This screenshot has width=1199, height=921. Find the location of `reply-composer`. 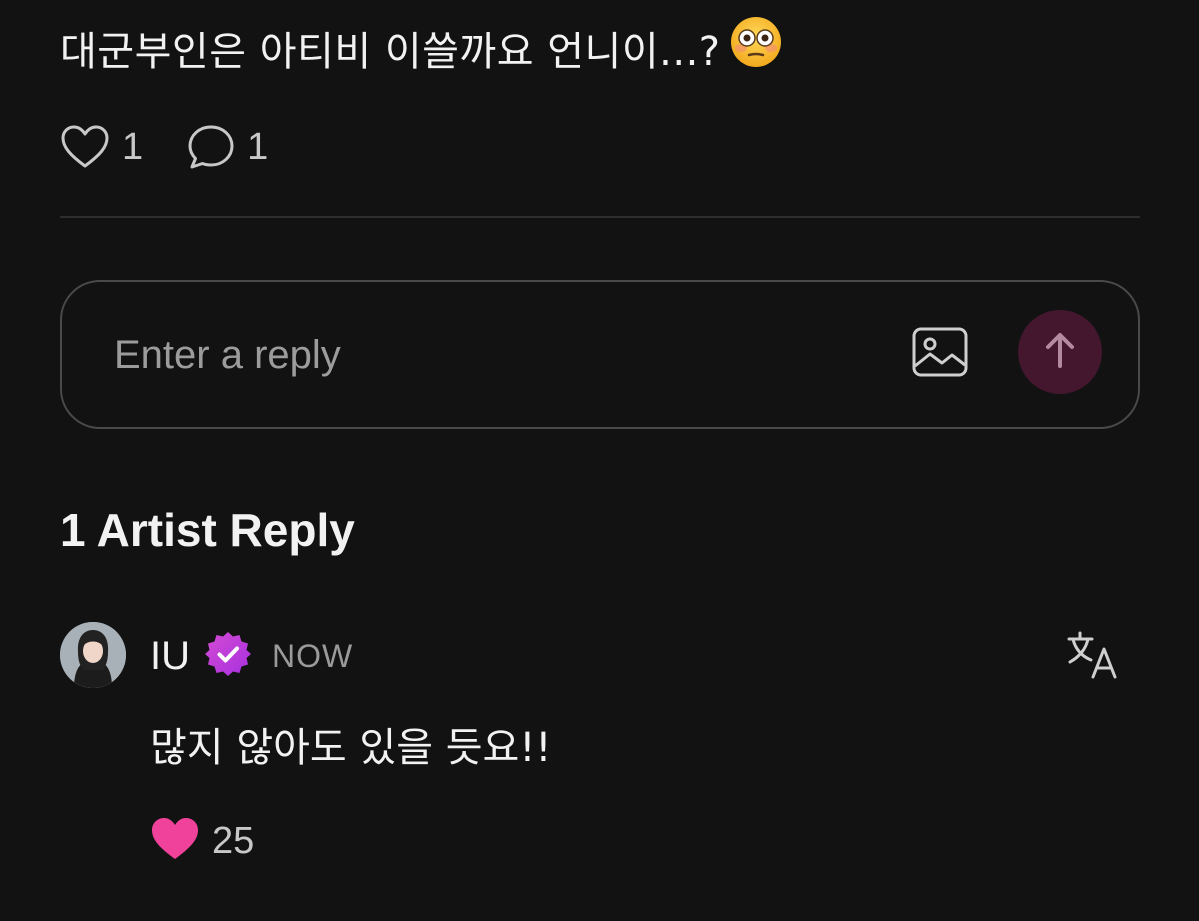

reply-composer is located at coordinates (600, 354).